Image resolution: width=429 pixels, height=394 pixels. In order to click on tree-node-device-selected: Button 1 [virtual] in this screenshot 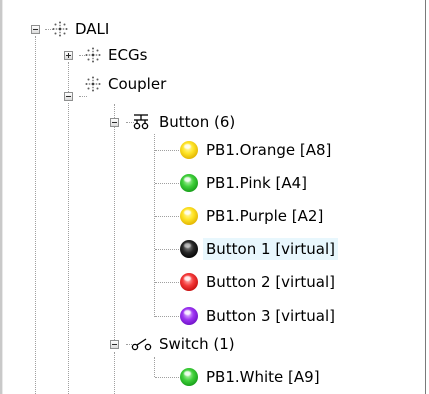, I will do `click(259, 249)`.